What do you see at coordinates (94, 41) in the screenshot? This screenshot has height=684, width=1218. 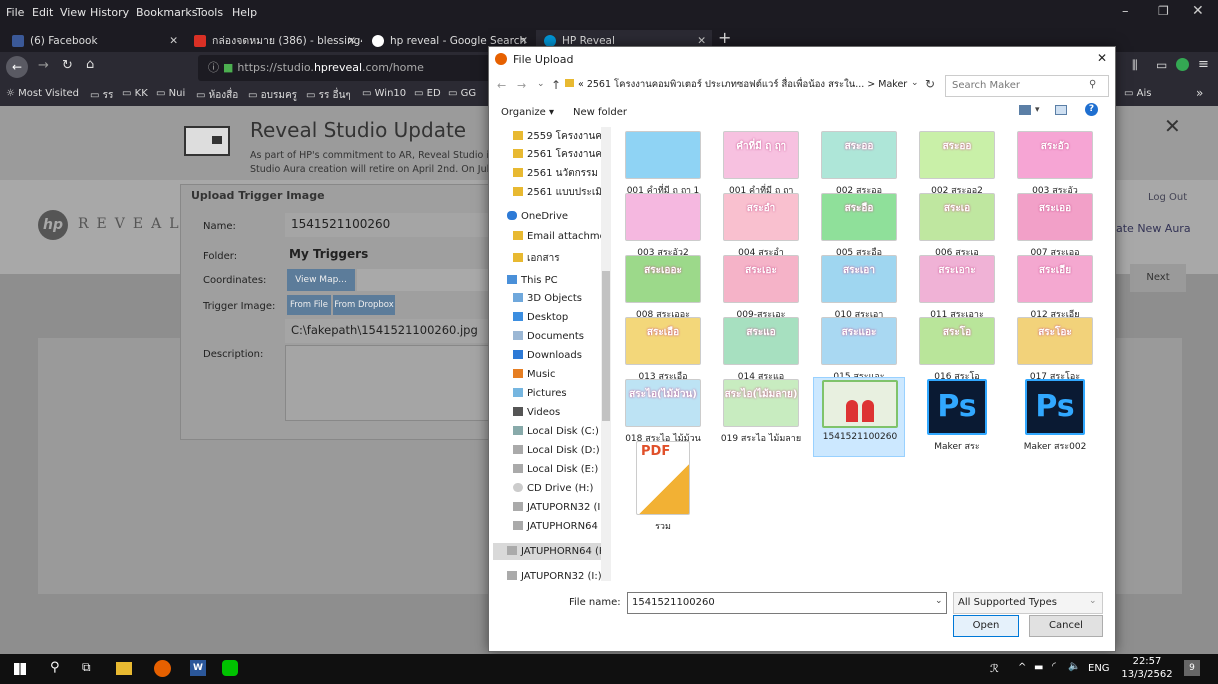 I see `tab-facebook: (6) Facebook ✕` at bounding box center [94, 41].